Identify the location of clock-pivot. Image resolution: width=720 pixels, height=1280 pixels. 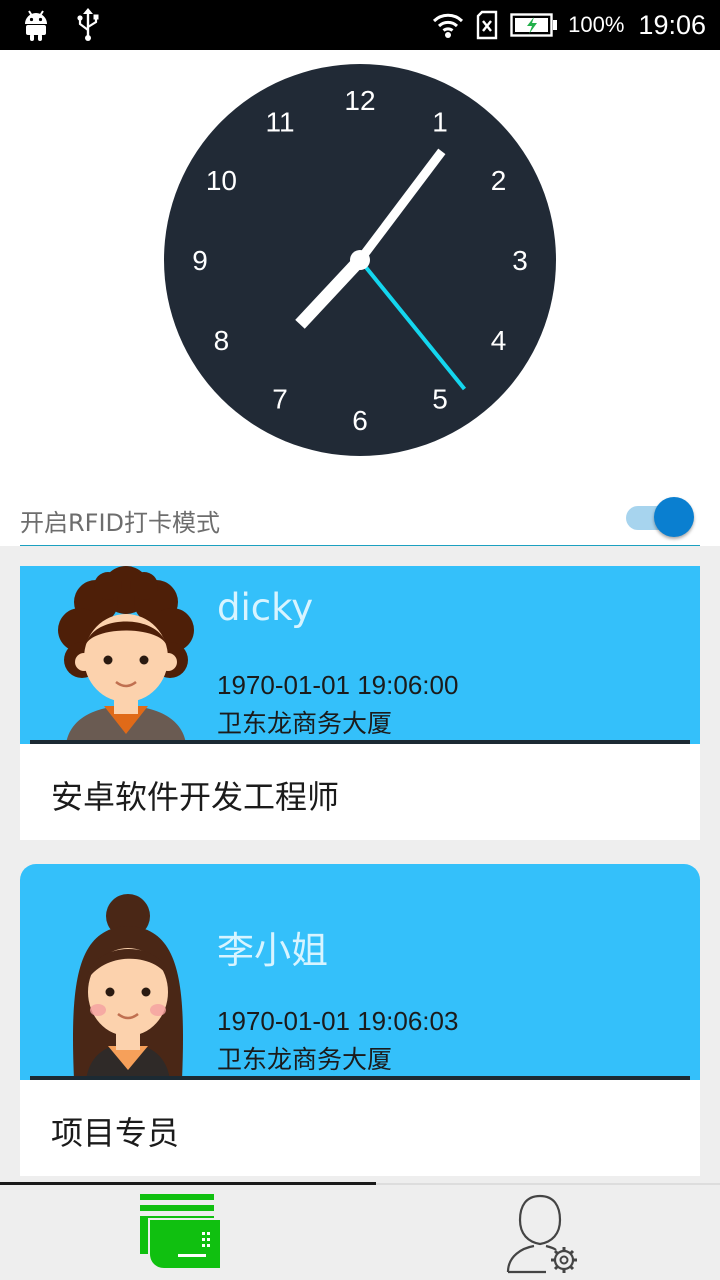
(360, 260).